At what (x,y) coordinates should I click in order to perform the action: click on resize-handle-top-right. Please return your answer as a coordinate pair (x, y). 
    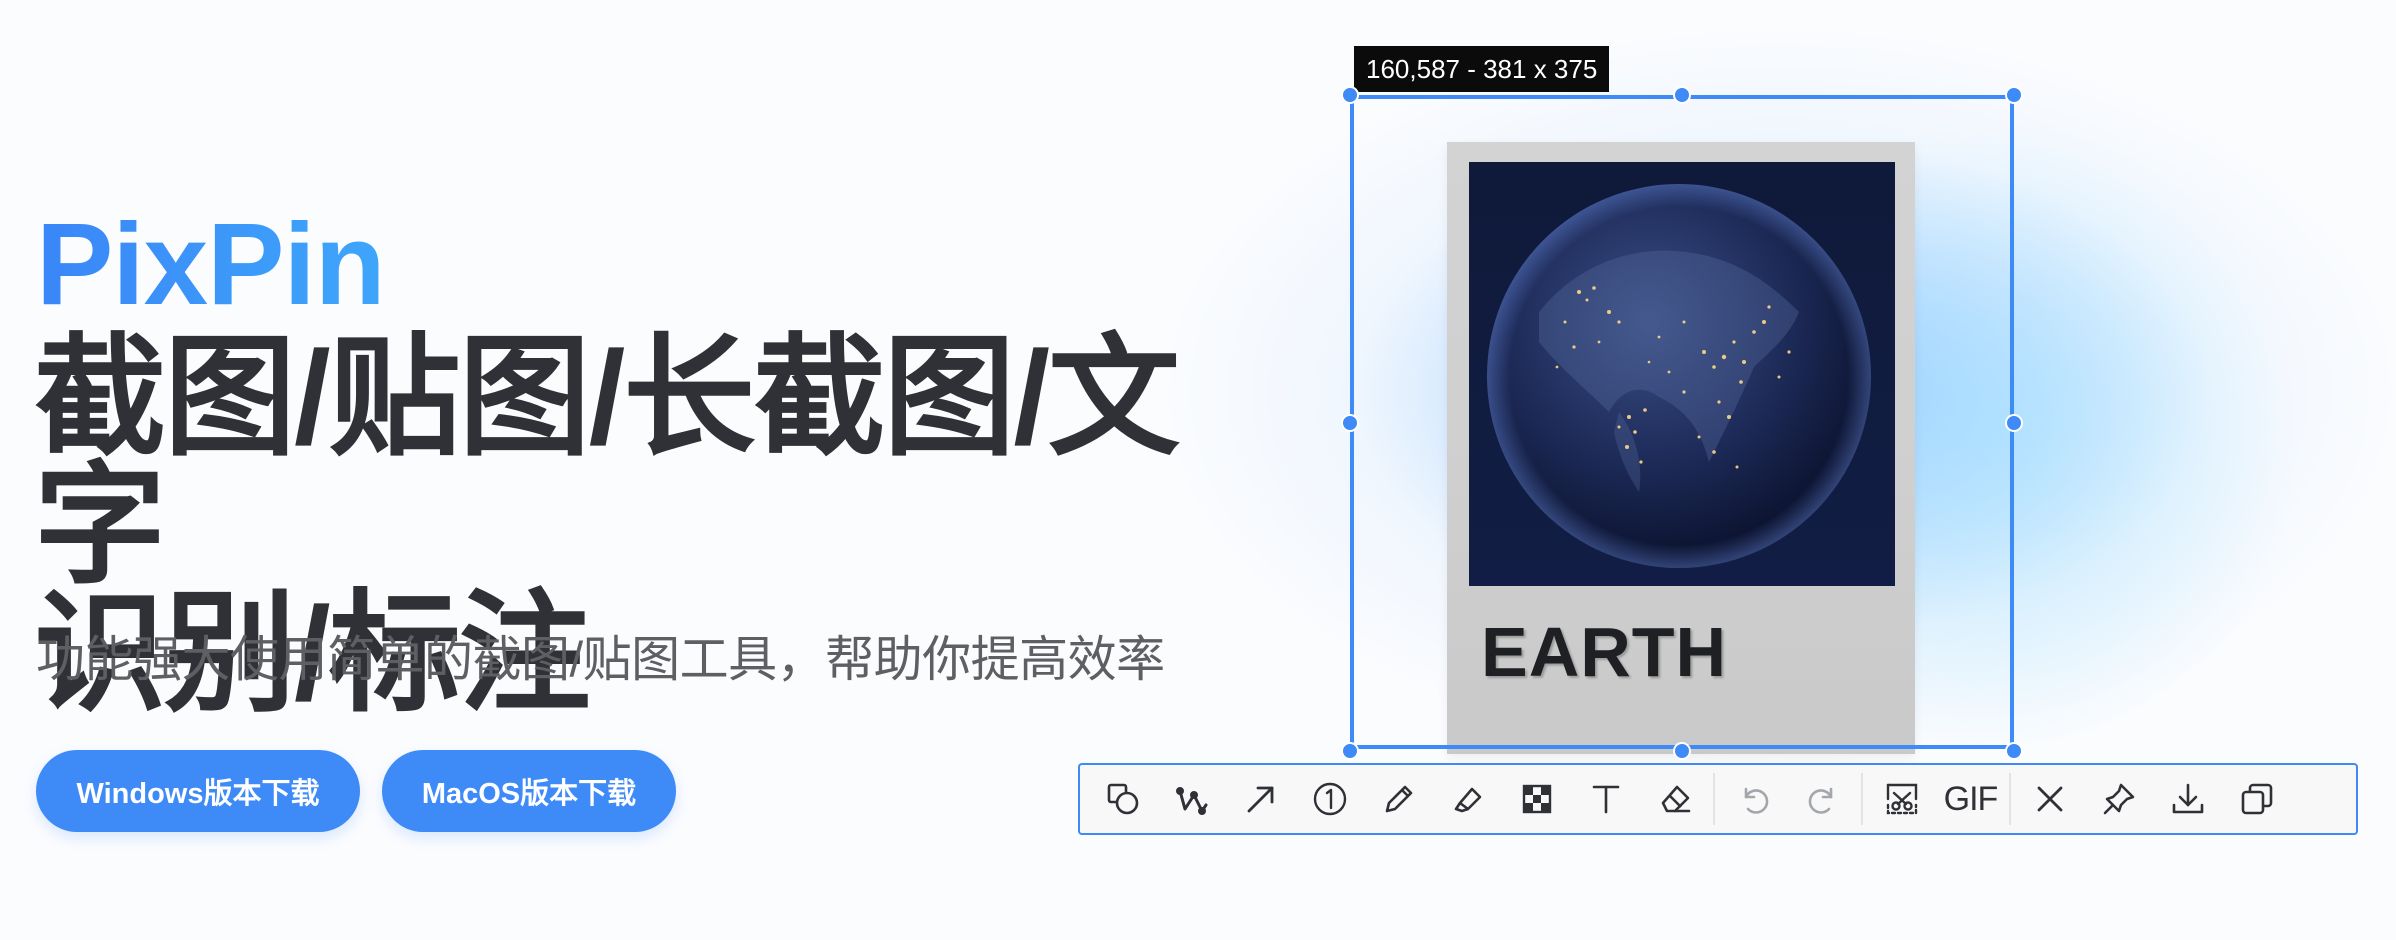
    Looking at the image, I should click on (2014, 95).